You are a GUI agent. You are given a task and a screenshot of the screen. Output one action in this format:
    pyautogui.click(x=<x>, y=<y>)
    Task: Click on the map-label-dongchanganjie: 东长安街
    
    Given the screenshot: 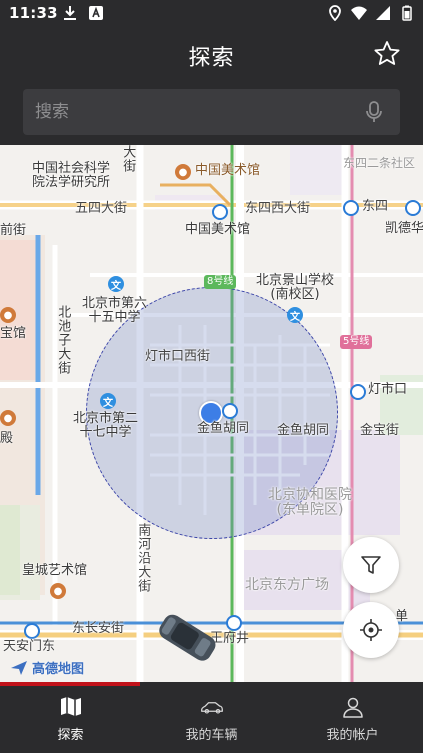 What is the action you would take?
    pyautogui.click(x=98, y=628)
    